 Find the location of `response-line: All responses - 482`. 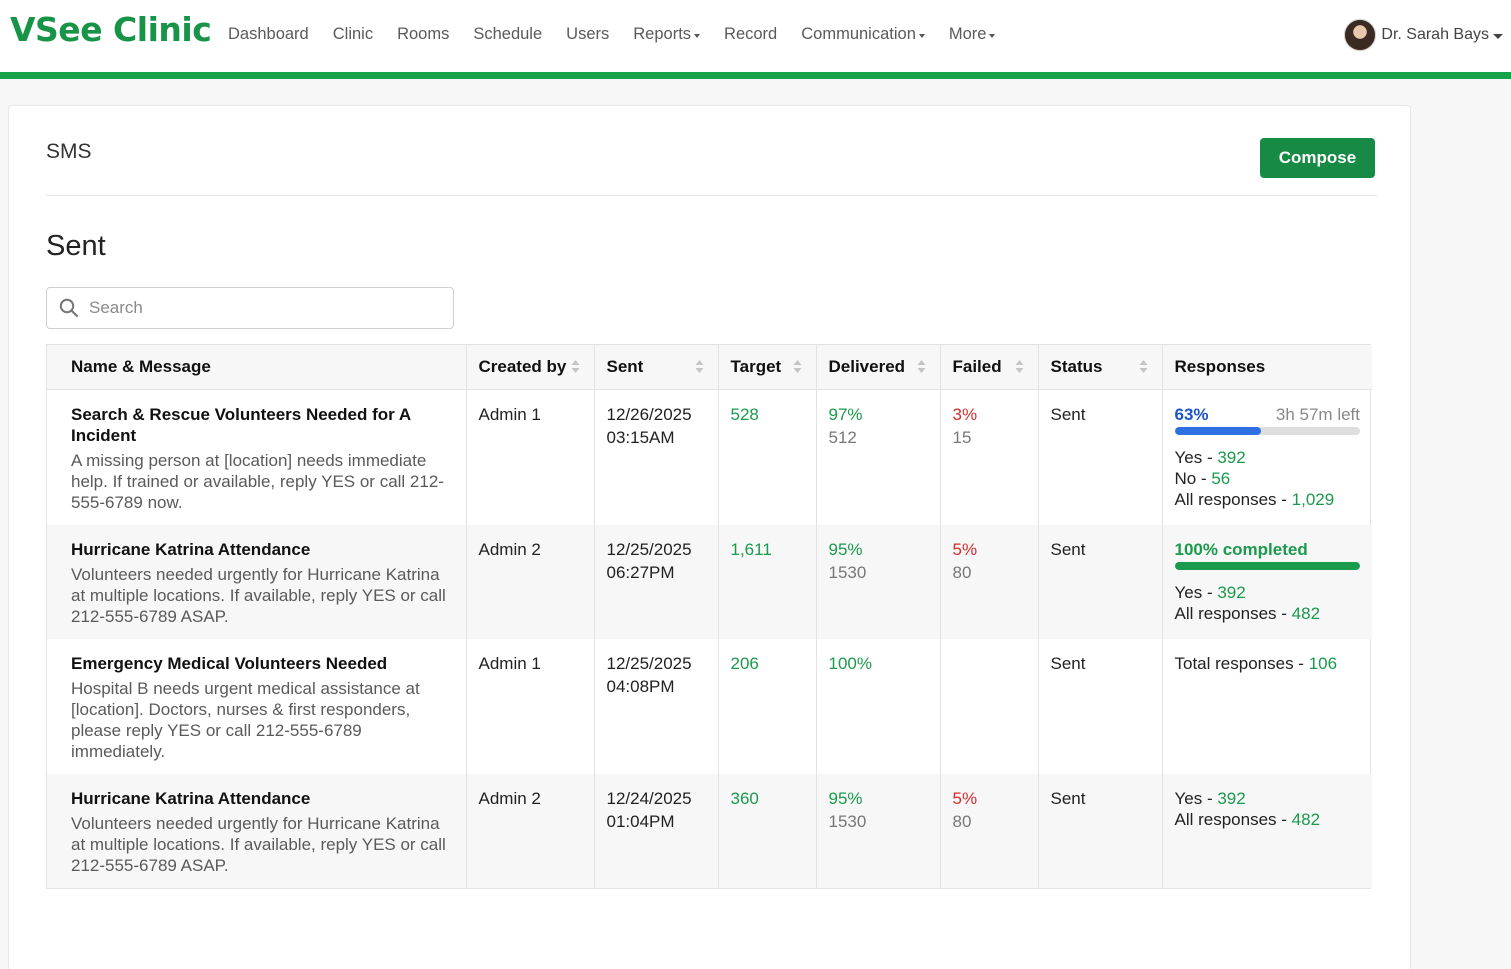

response-line: All responses - 482 is located at coordinates (1268, 613).